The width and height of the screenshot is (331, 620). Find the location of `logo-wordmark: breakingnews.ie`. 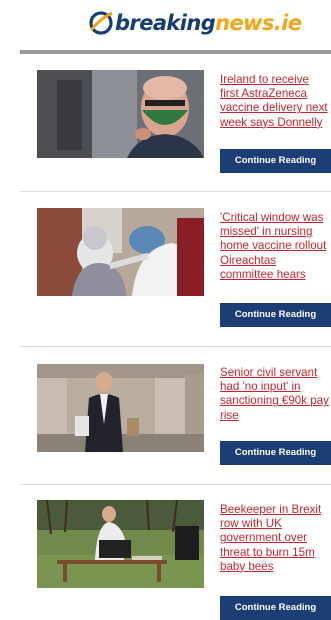

logo-wordmark: breakingnews.ie is located at coordinates (208, 23).